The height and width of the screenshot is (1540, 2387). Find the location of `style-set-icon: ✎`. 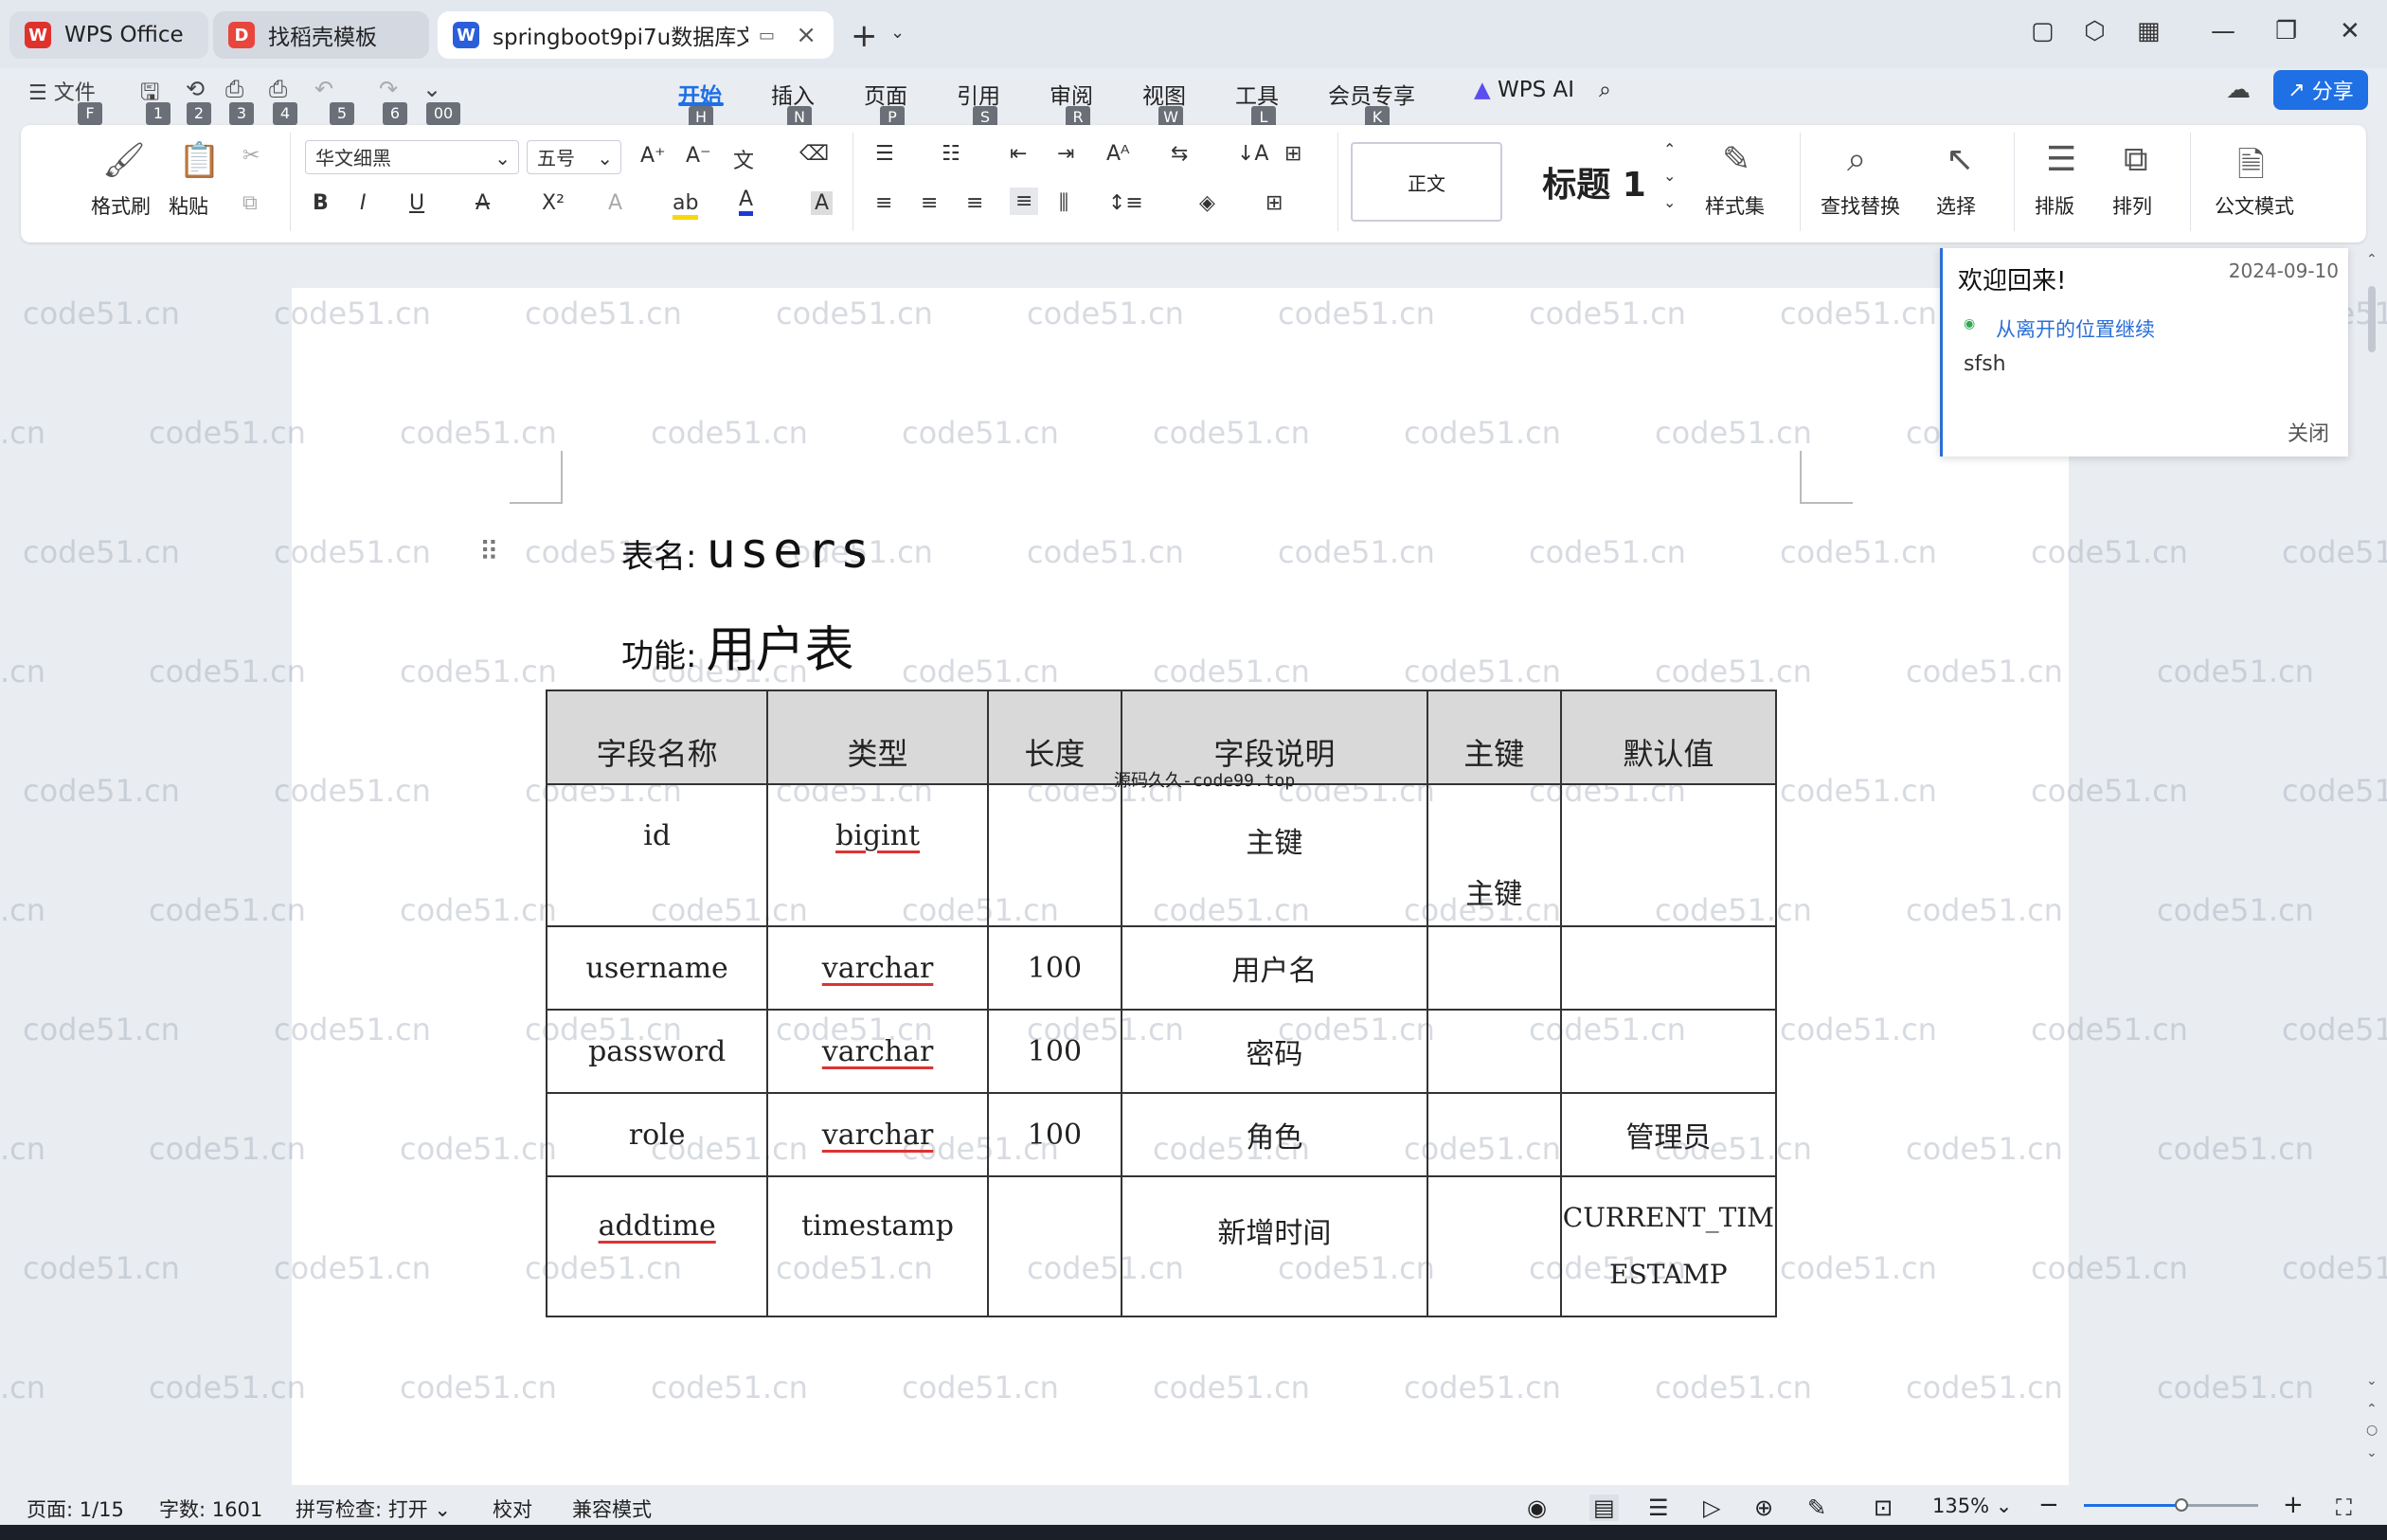

style-set-icon: ✎ is located at coordinates (1736, 159).